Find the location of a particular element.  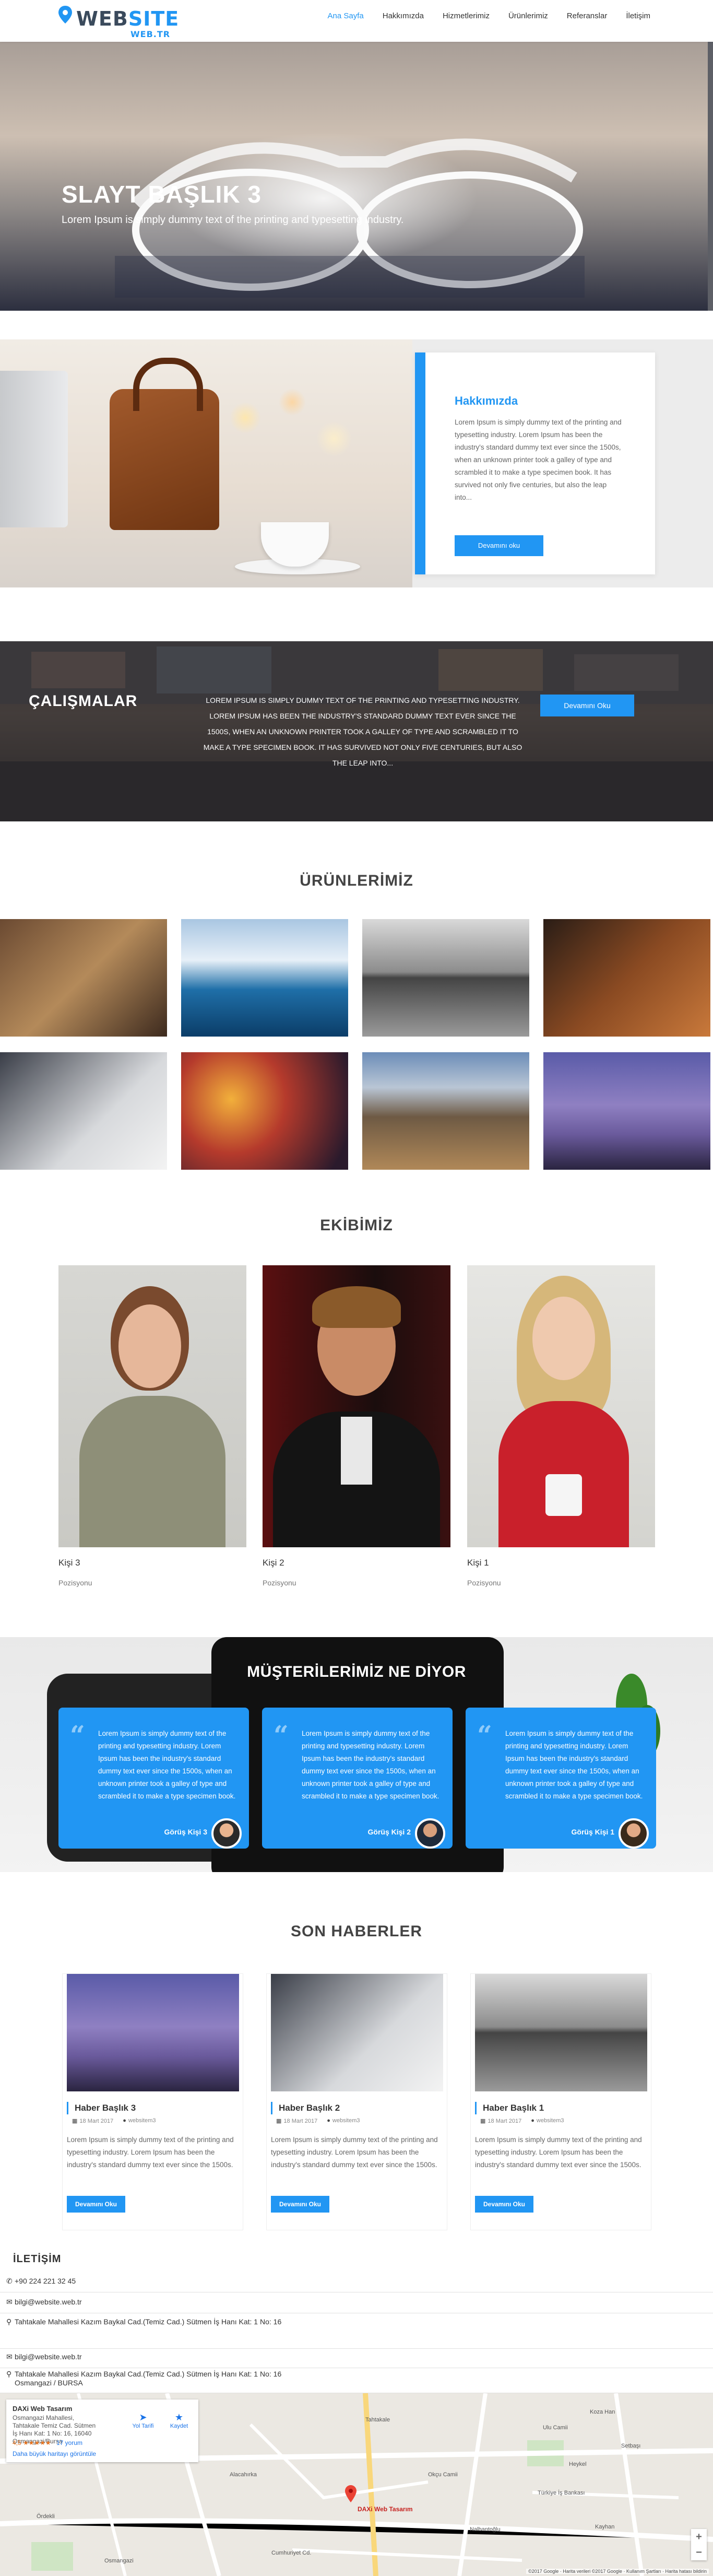

logo-subtext: WEB.TR is located at coordinates (150, 34).